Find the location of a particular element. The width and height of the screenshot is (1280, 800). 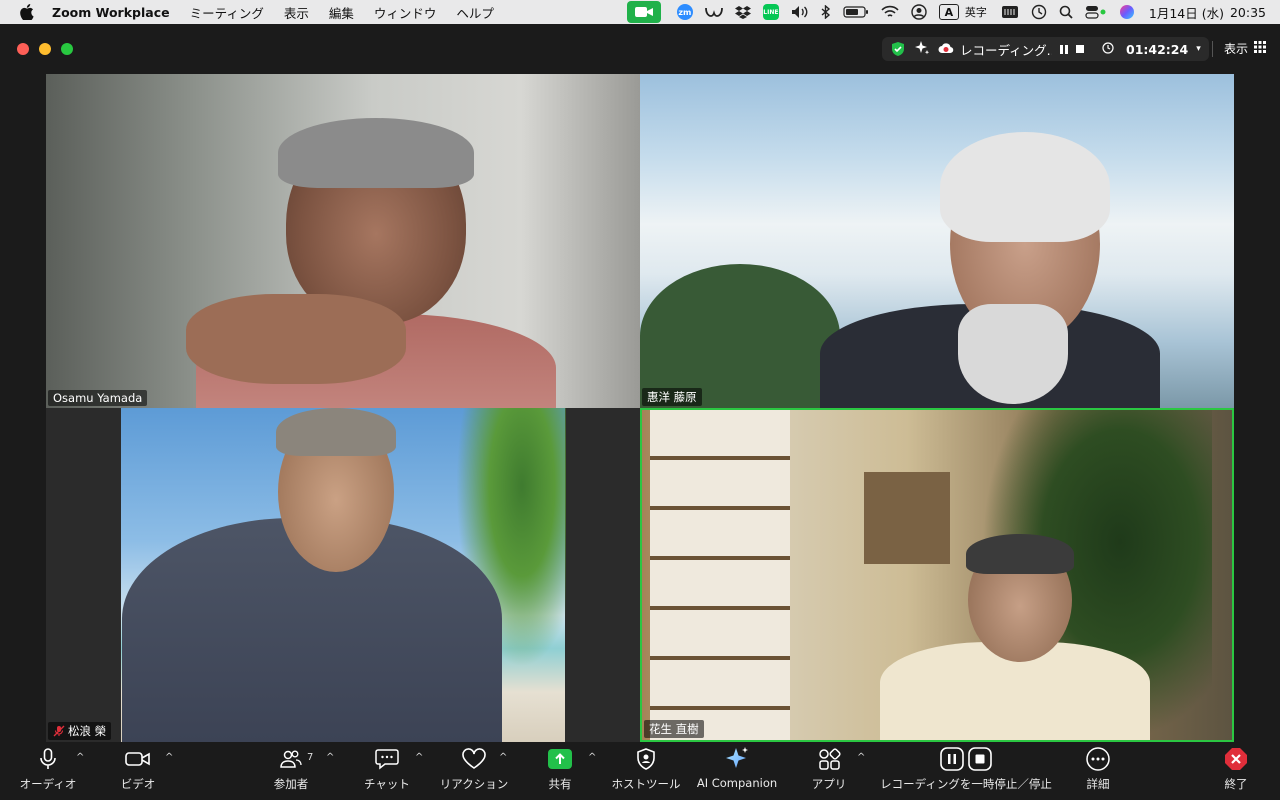

room-background-image is located at coordinates (720, 575).